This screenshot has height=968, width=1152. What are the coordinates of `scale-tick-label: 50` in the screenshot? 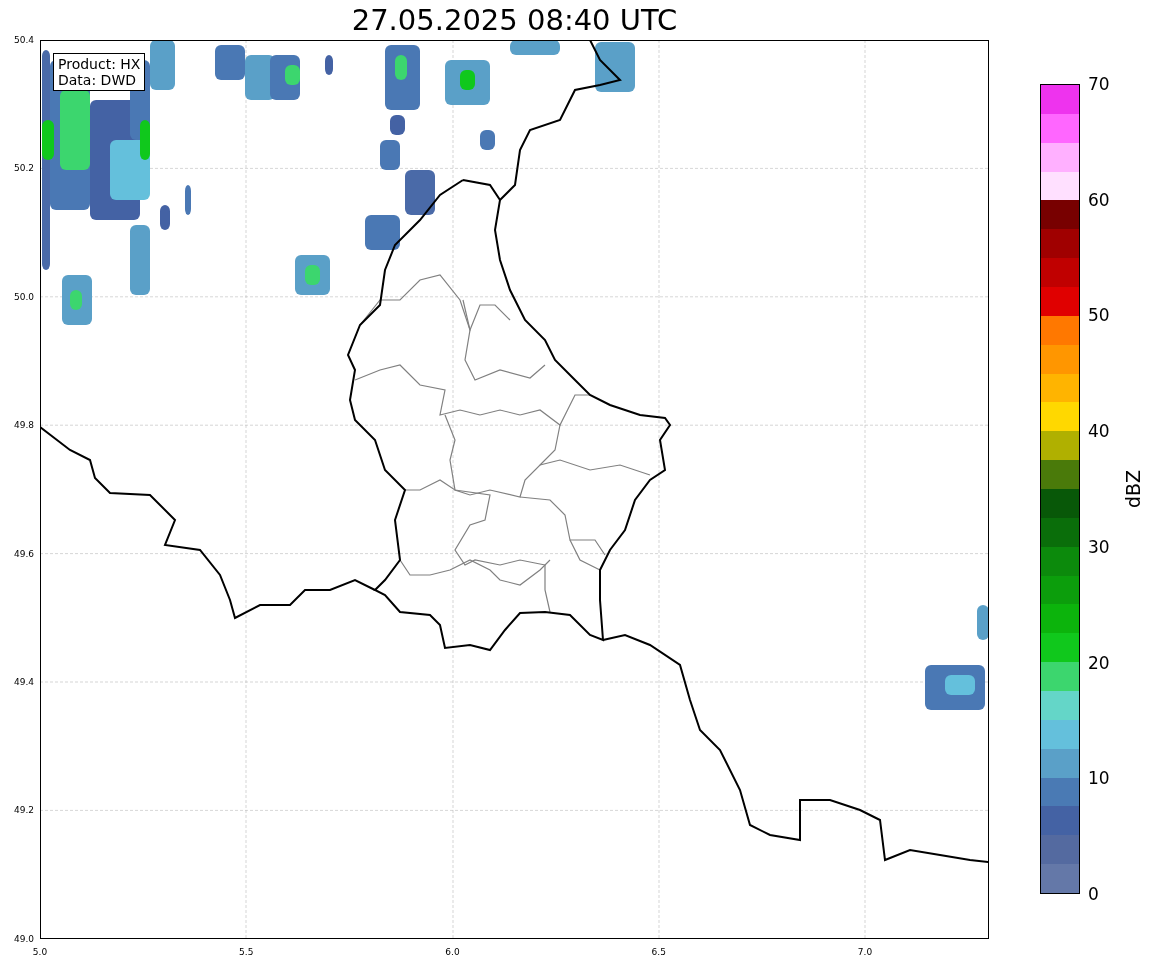 It's located at (1098, 315).